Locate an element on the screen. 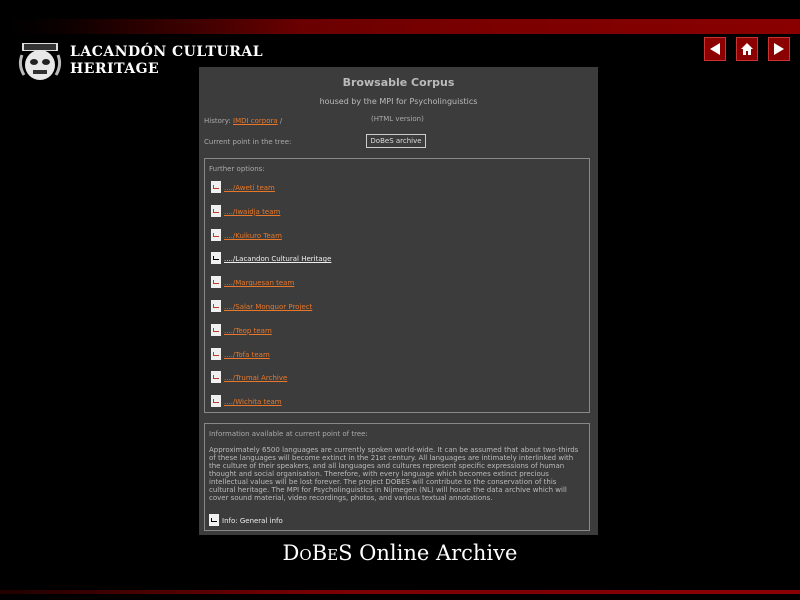 The width and height of the screenshot is (800, 600). current-point-label: Current point in the tree: is located at coordinates (248, 142).